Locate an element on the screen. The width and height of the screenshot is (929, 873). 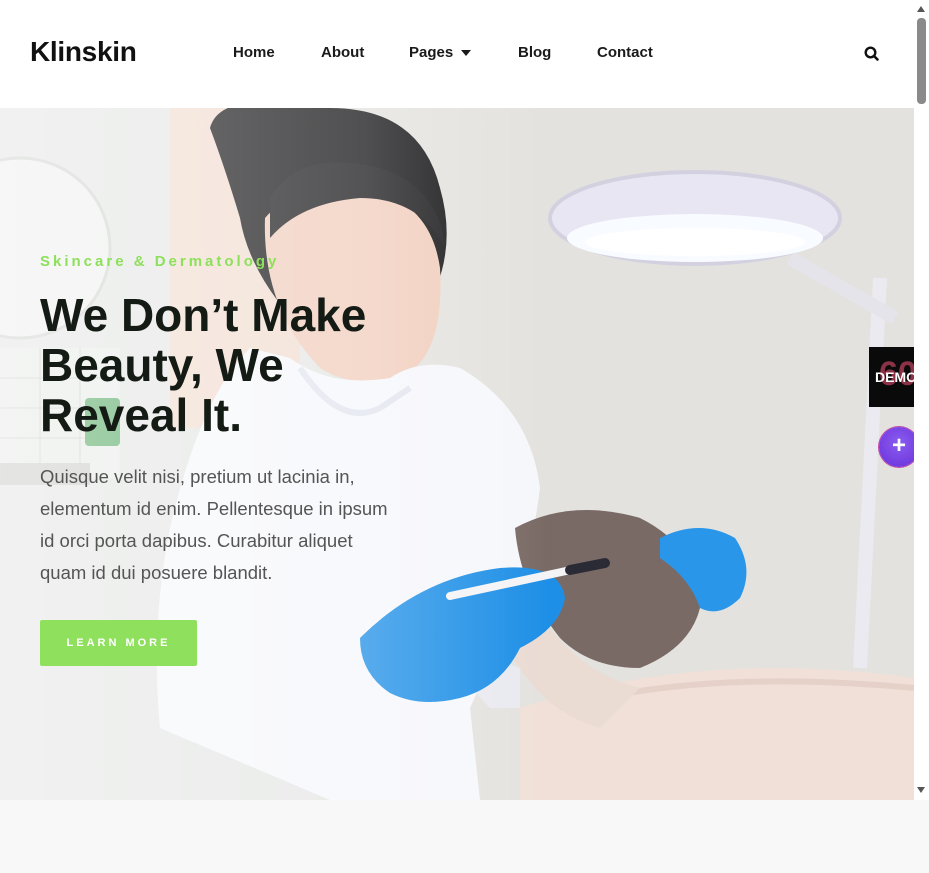
learn-more-button: LEARN MORE is located at coordinates (118, 643).